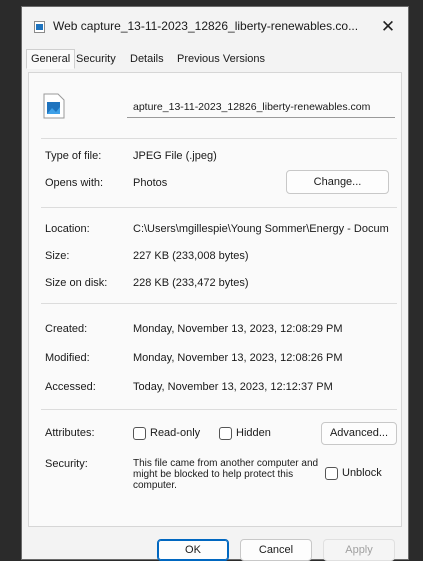  I want to click on location-label: Location:, so click(67, 229).